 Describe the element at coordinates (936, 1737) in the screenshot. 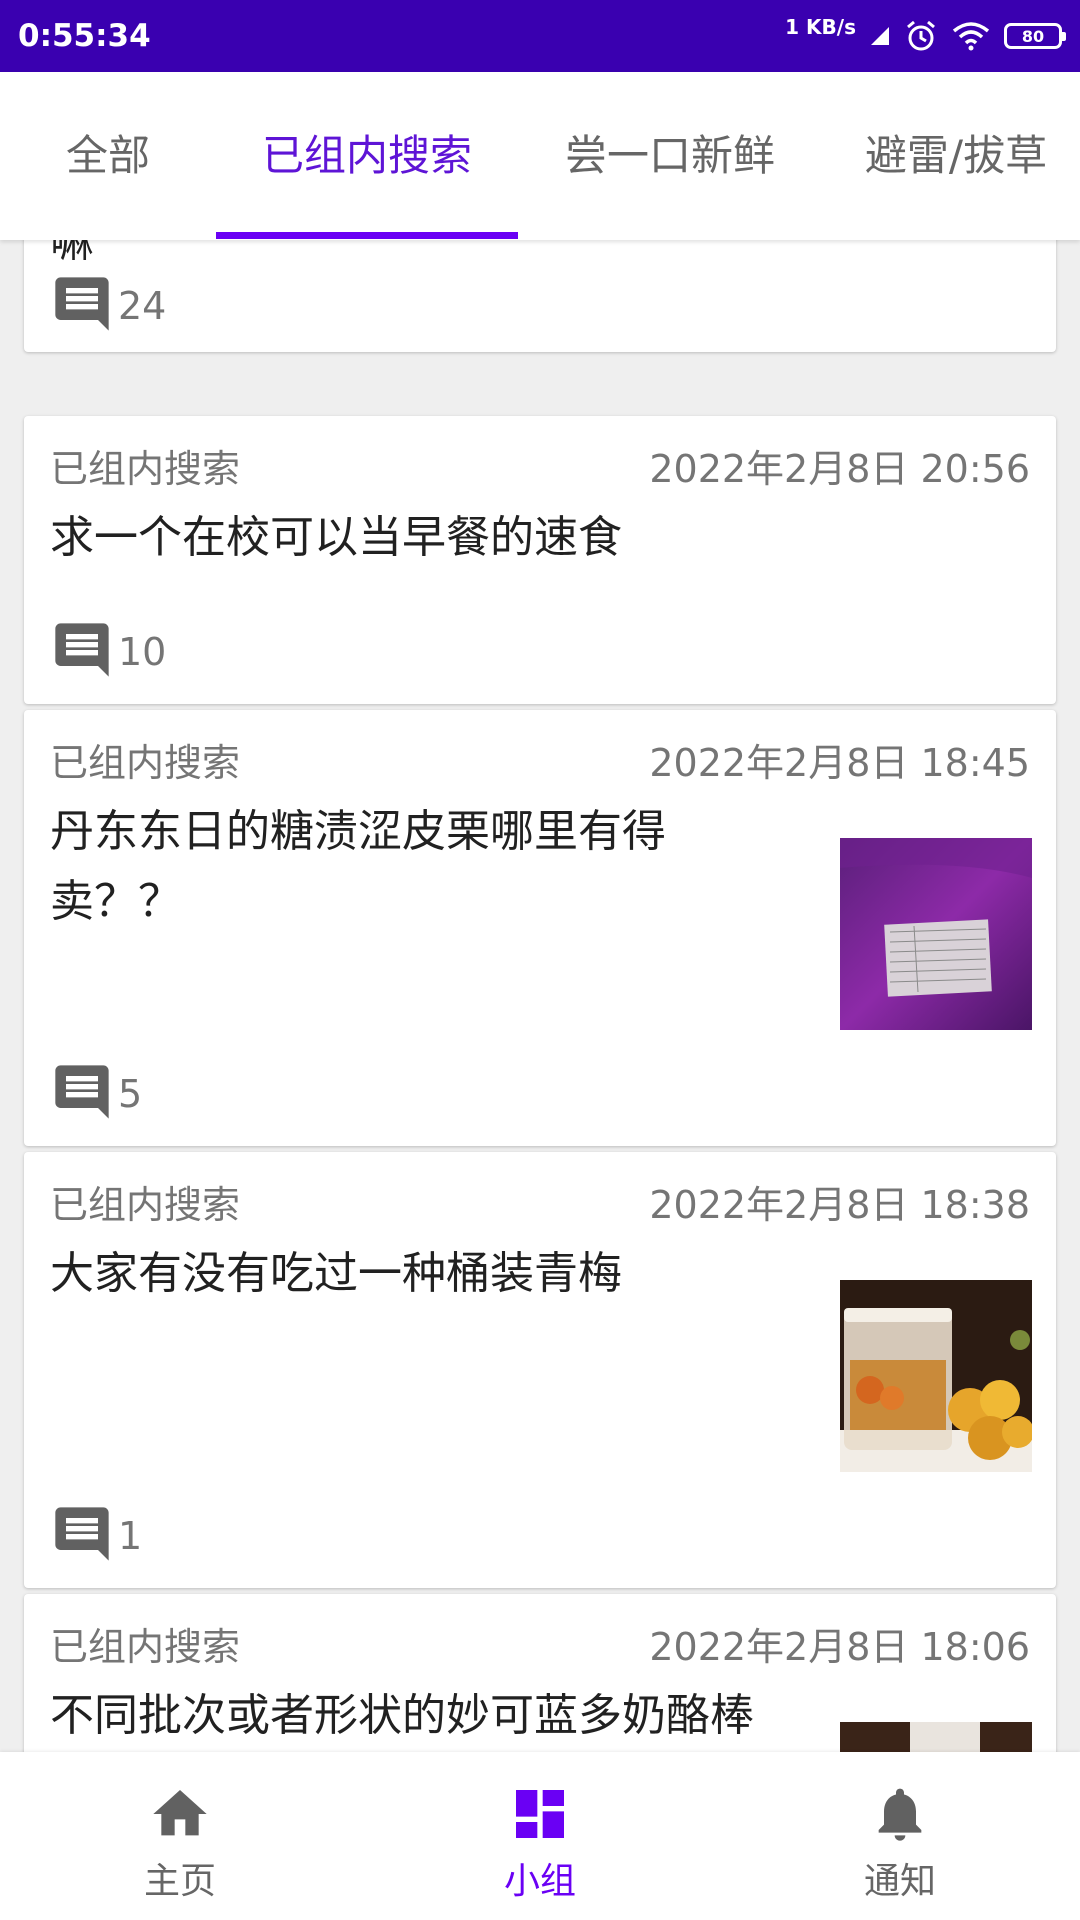

I see `post-thumbnail` at that location.